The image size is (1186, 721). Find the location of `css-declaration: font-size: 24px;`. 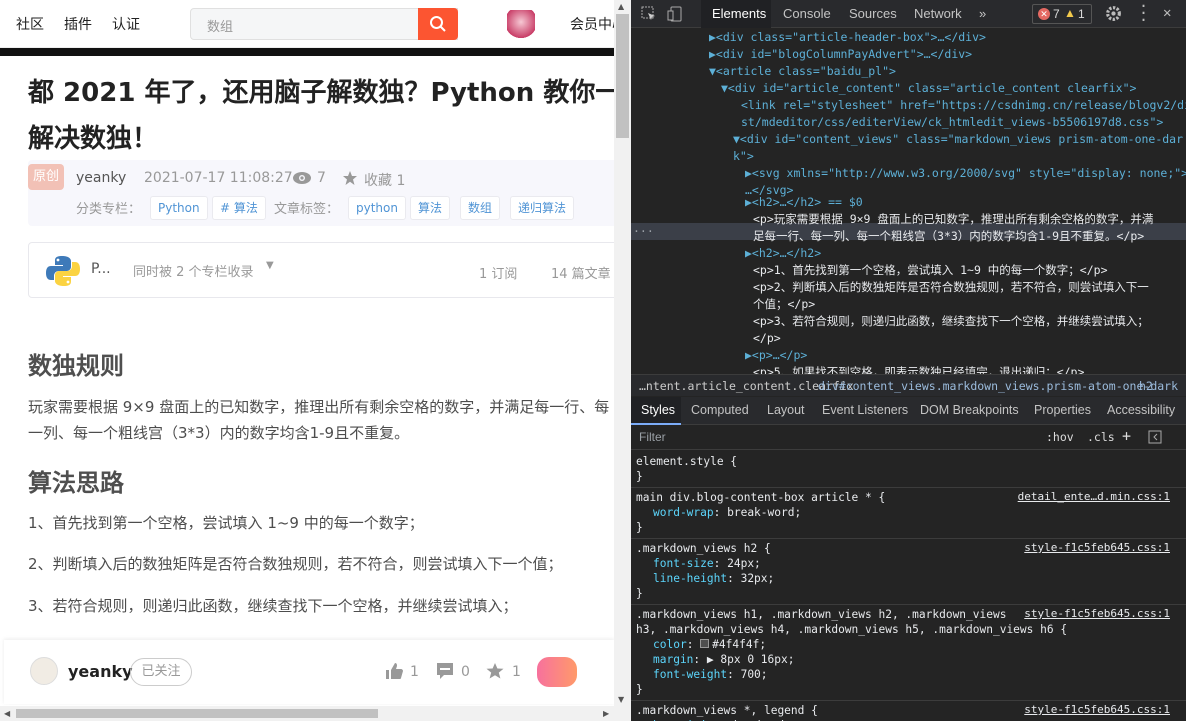

css-declaration: font-size: 24px; is located at coordinates (707, 563).